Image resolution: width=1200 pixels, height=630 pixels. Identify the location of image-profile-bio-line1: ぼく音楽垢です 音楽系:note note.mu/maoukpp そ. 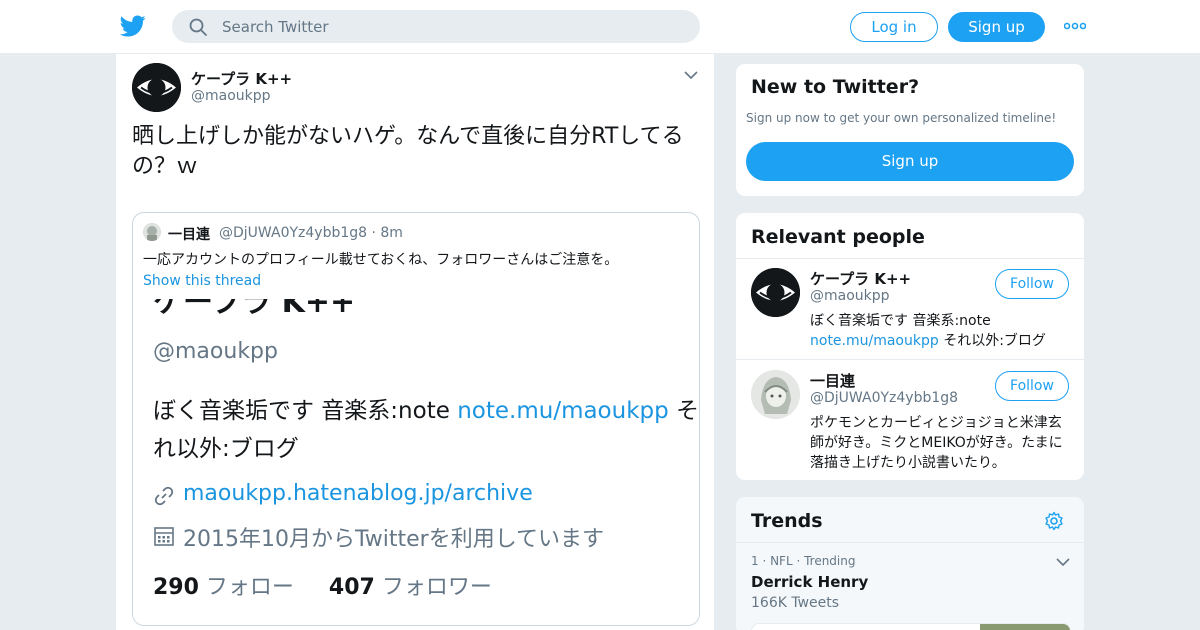
(426, 408).